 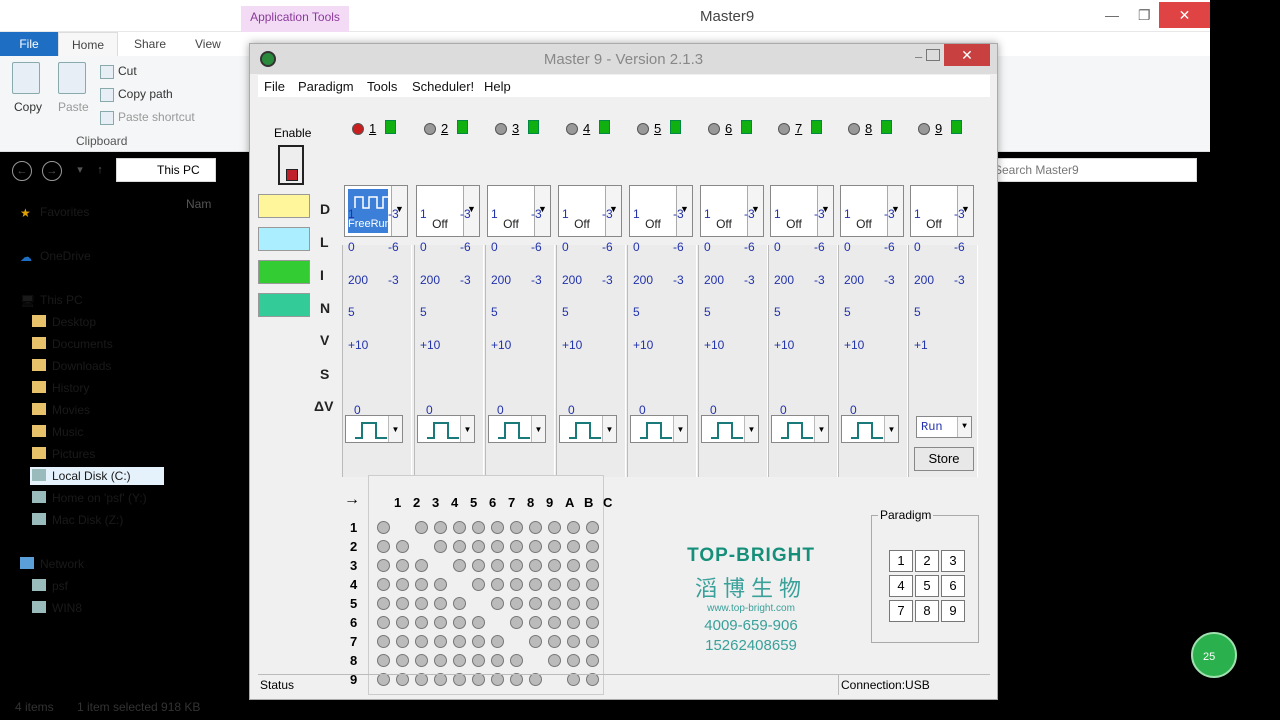 I want to click on tree-item-onedrive: ☁ OneDrive, so click(x=55, y=256).